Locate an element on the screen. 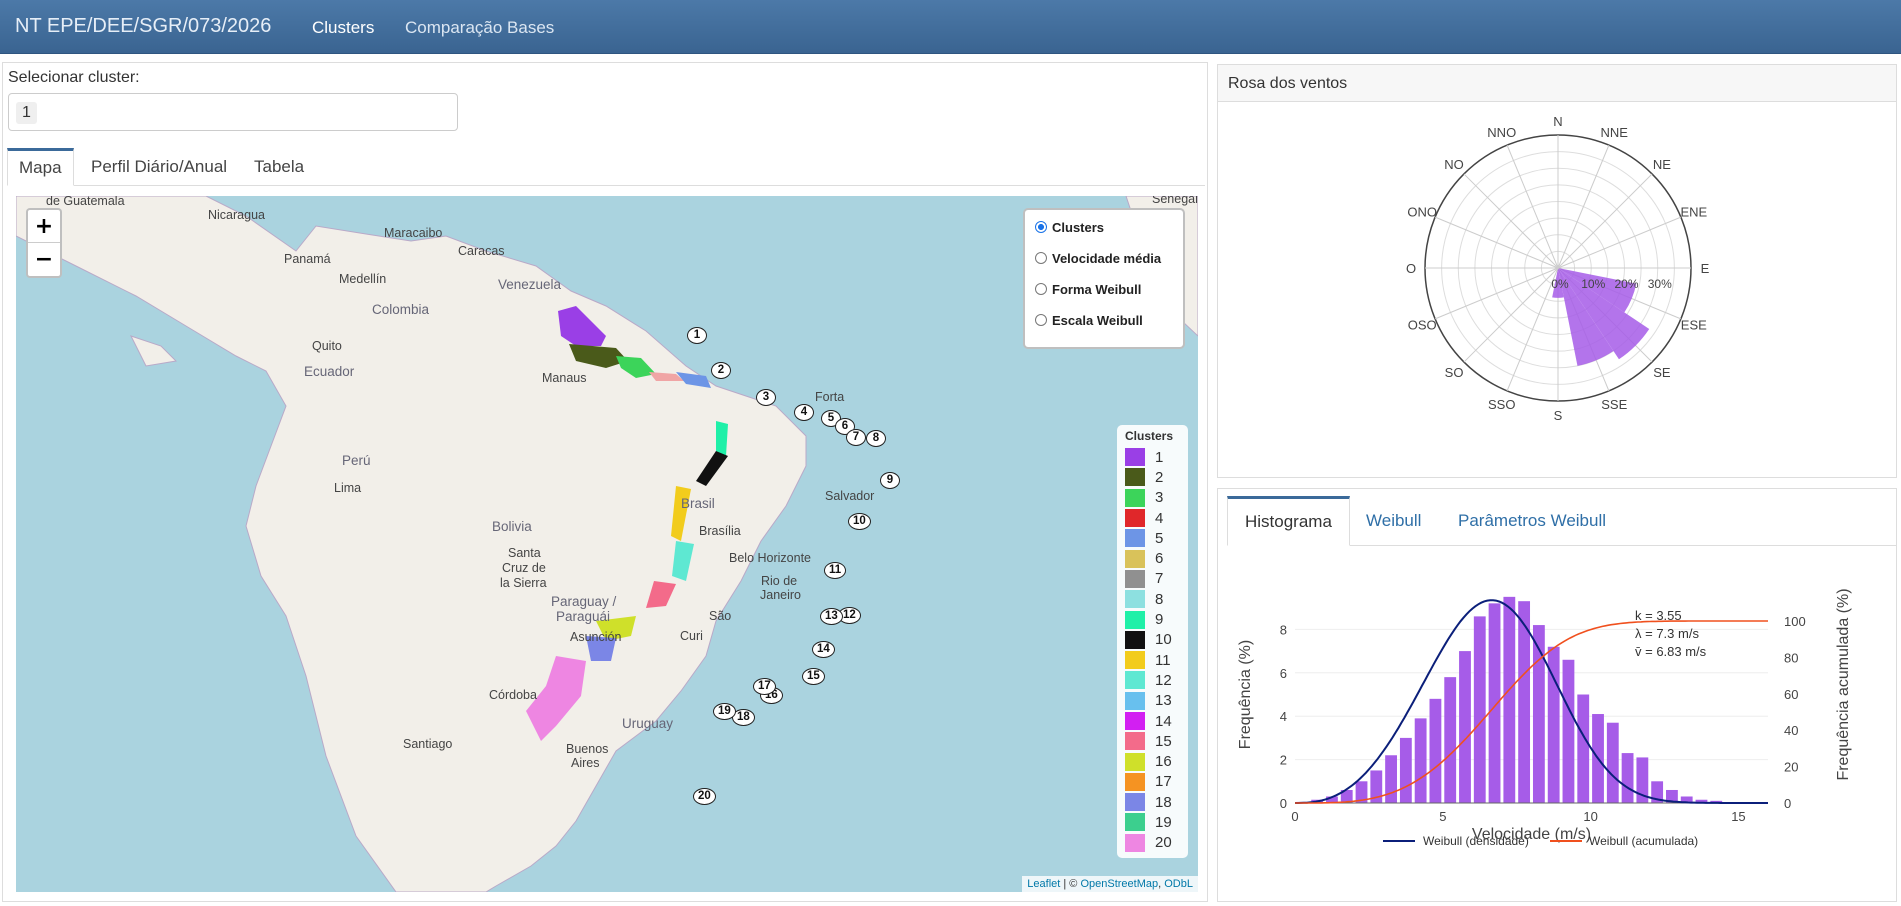 Image resolution: width=1901 pixels, height=906 pixels. cluster-marker-13: 13 is located at coordinates (831, 616).